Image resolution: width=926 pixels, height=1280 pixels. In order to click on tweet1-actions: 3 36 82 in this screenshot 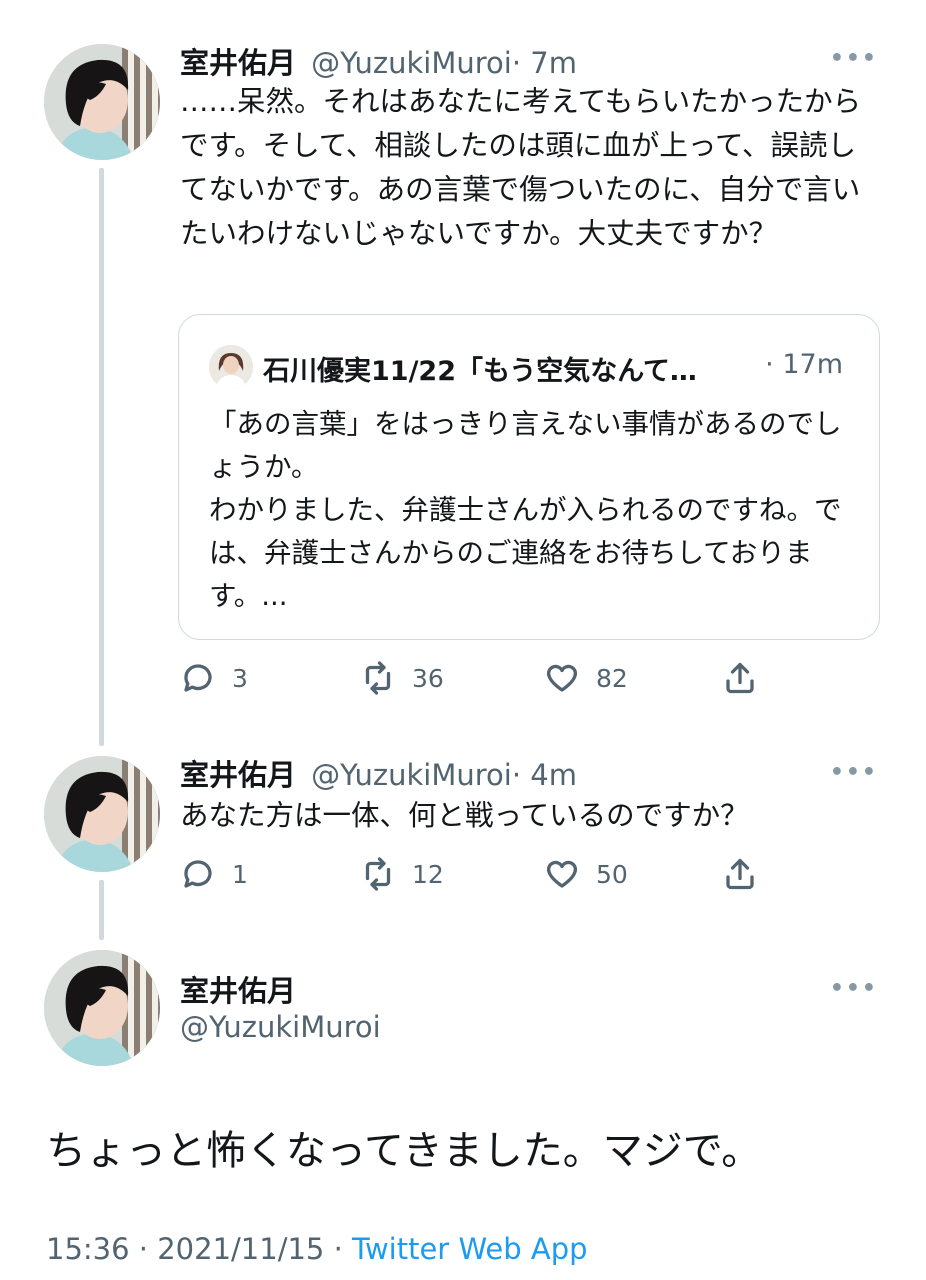, I will do `click(480, 680)`.